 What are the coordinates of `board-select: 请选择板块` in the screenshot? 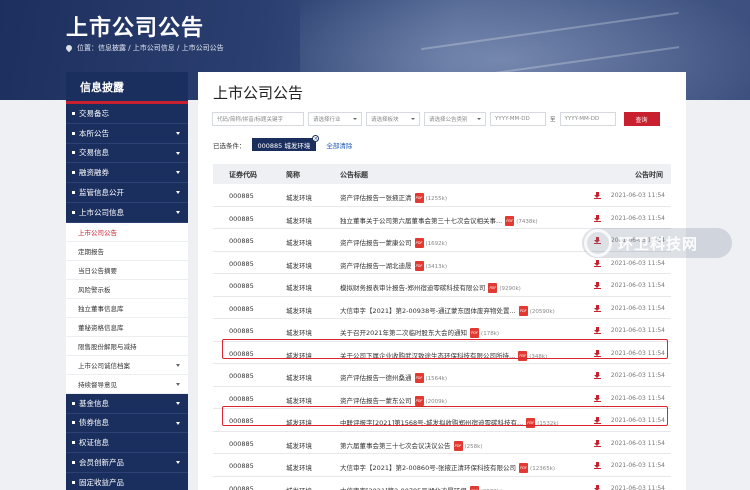 It's located at (393, 119).